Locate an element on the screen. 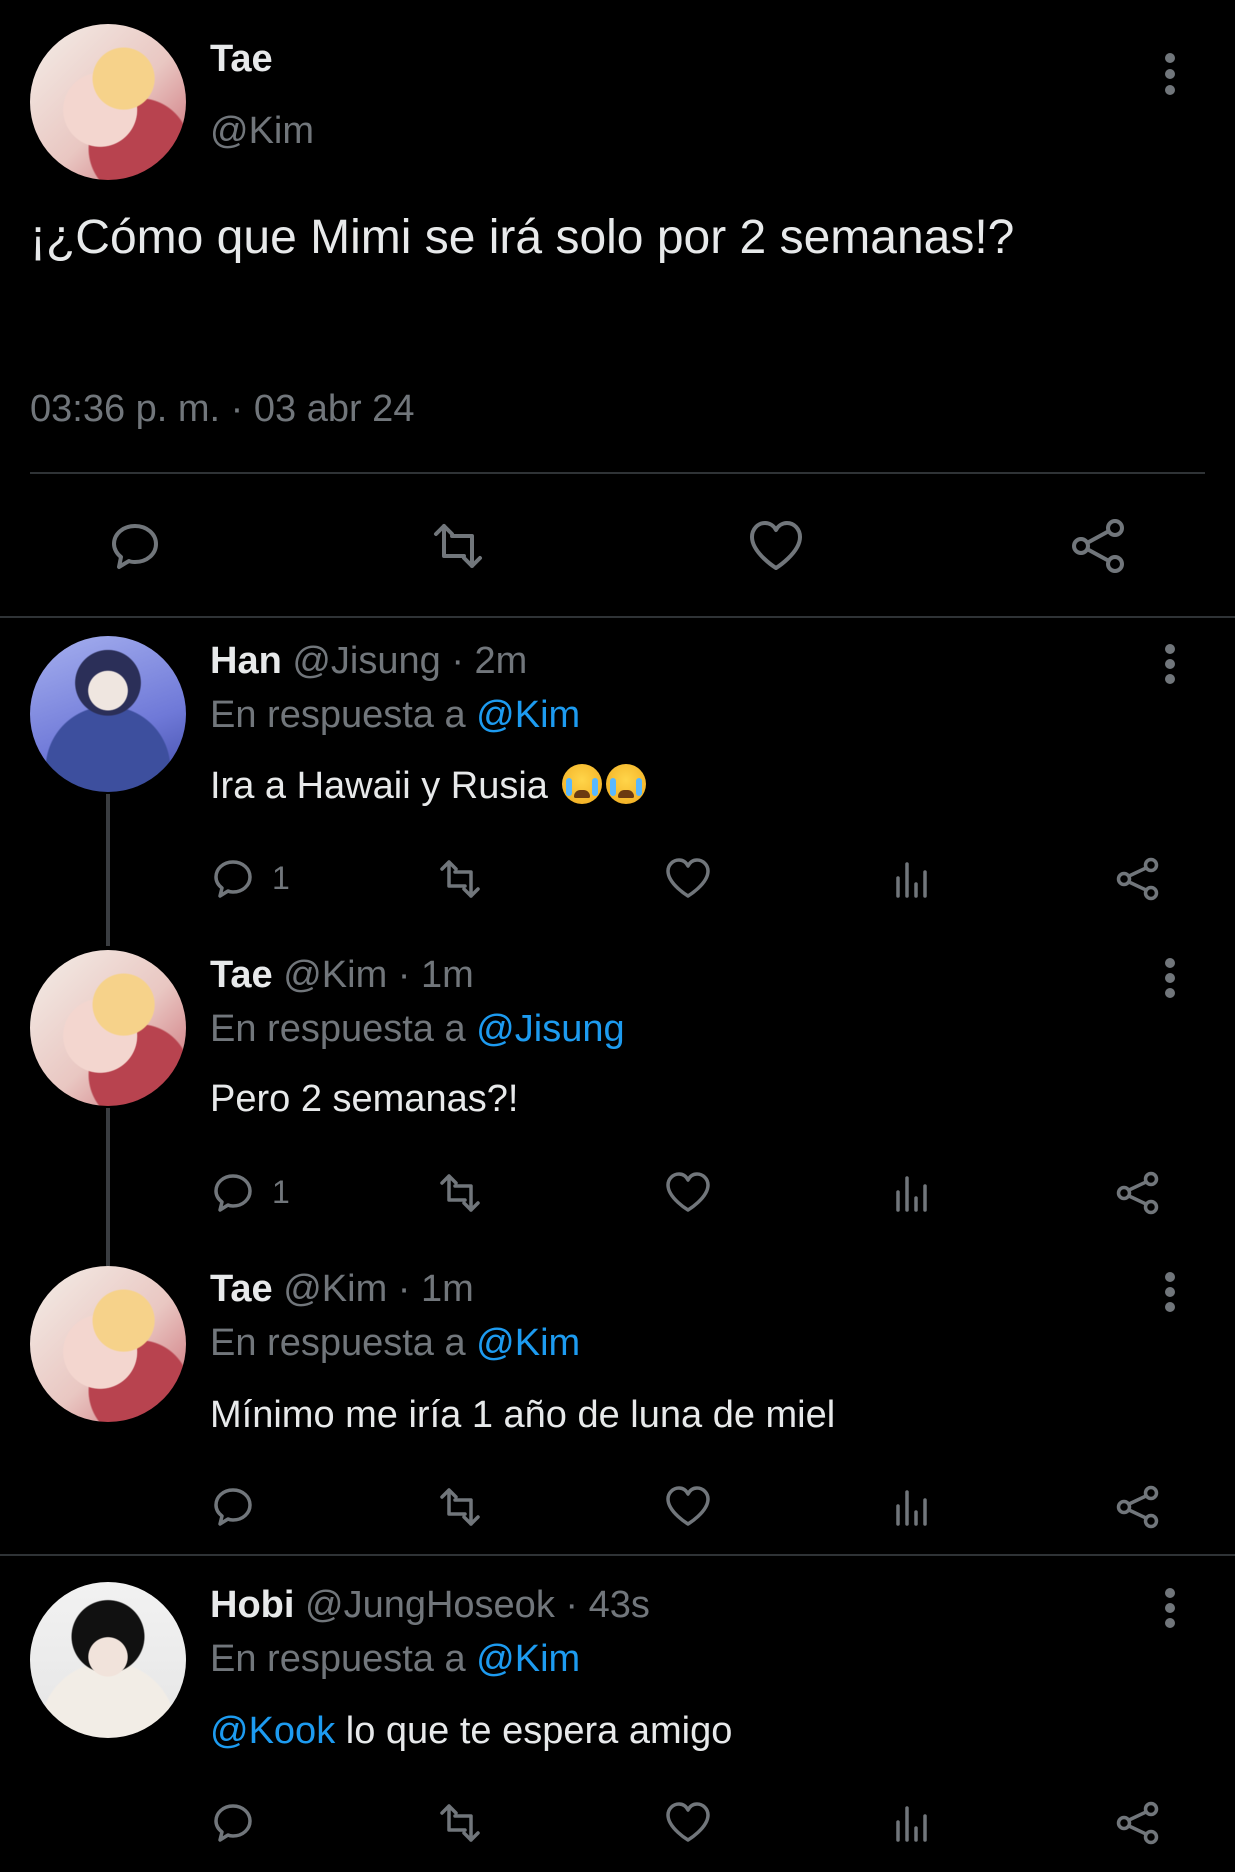  reply-header: Hobi @JungHoseok · 43s is located at coordinates (430, 1605).